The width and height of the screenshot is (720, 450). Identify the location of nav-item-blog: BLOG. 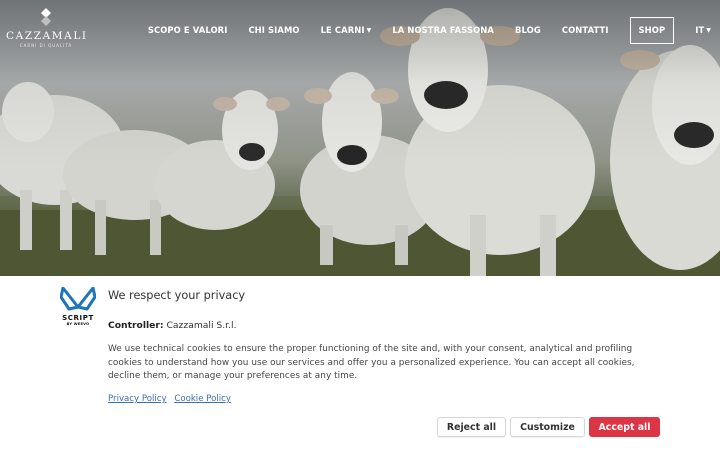
(528, 30).